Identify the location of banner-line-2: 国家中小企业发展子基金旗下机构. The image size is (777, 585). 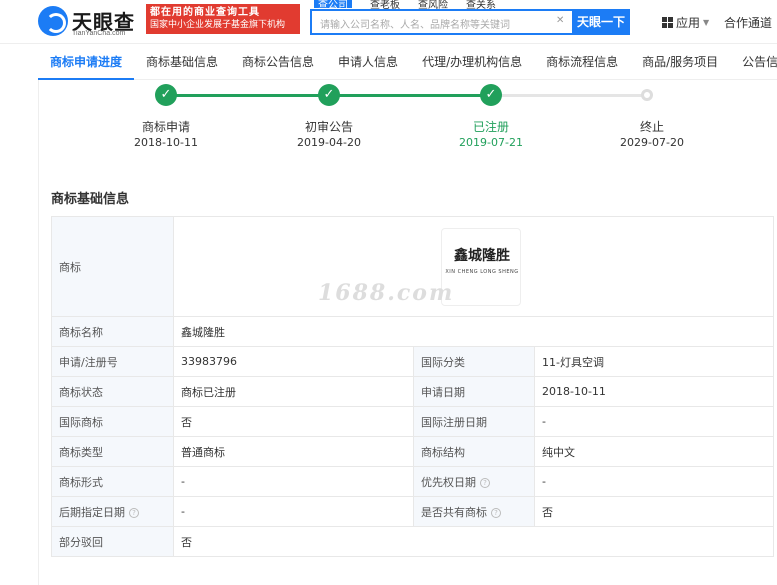
(218, 25).